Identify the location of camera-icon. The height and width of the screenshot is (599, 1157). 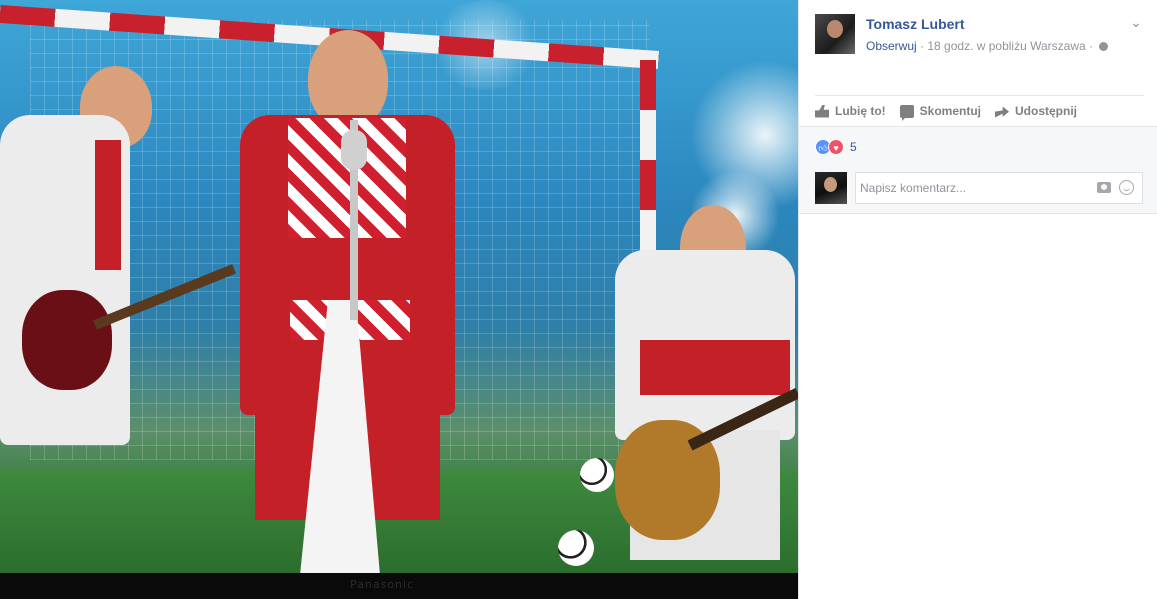
(1104, 187).